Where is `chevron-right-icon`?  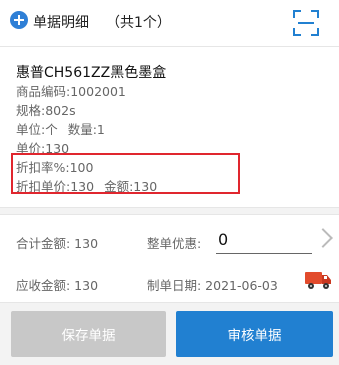 chevron-right-icon is located at coordinates (323, 238).